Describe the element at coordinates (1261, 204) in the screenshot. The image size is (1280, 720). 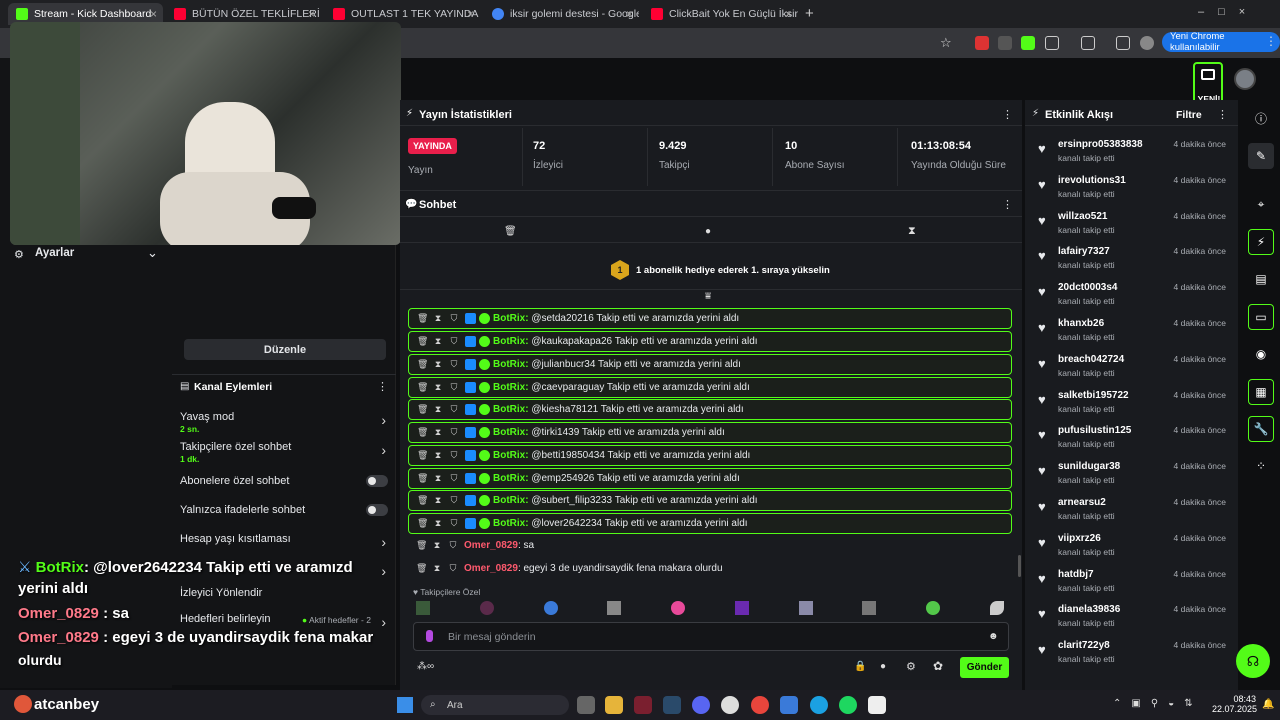
I see `focus-icon: ⌖` at that location.